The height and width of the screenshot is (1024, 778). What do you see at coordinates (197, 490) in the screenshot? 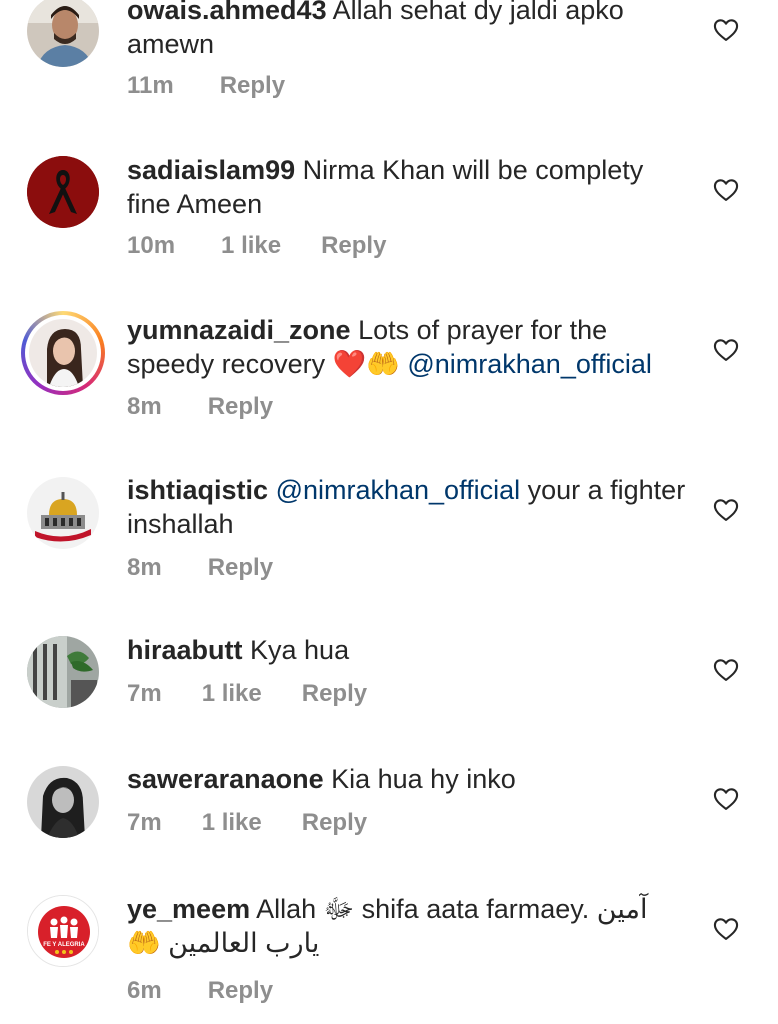
I see `comment-username: ishtiaqistic` at bounding box center [197, 490].